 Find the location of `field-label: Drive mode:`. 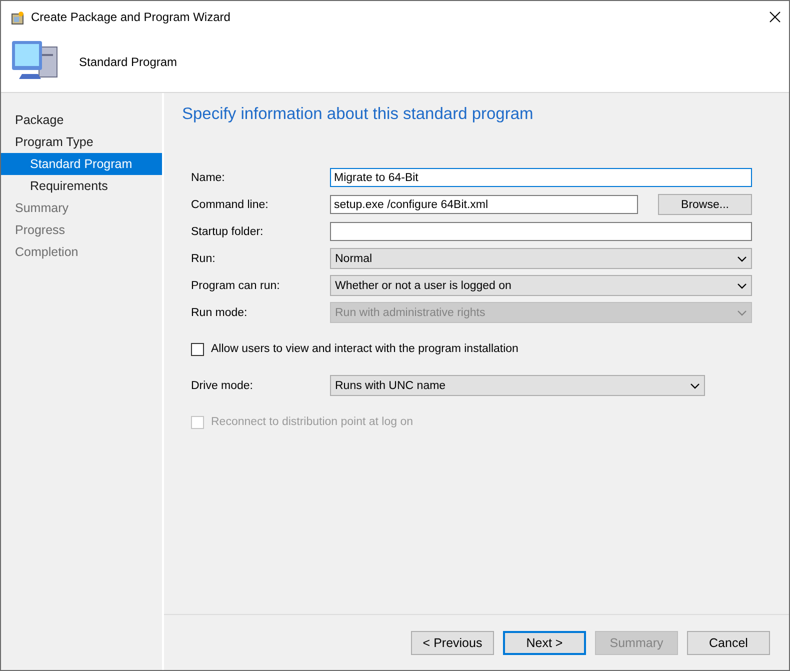

field-label: Drive mode: is located at coordinates (222, 386).